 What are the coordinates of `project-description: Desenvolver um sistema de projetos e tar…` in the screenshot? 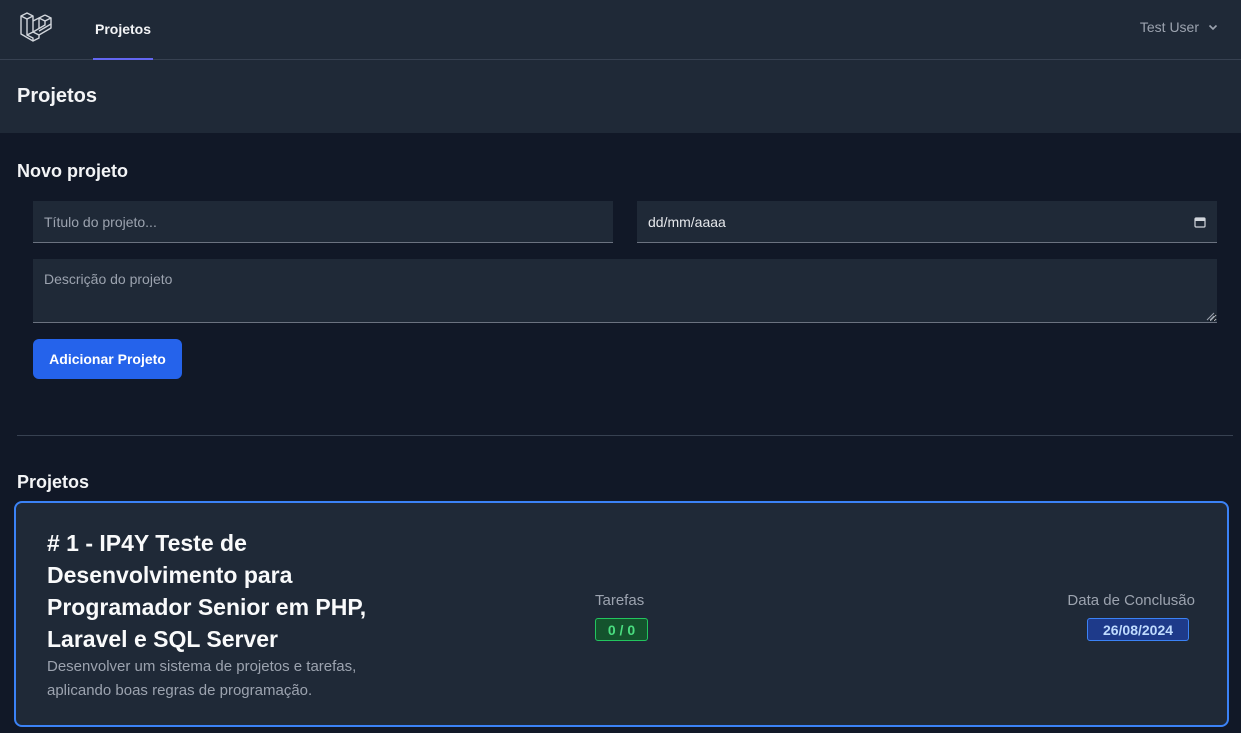 It's located at (202, 678).